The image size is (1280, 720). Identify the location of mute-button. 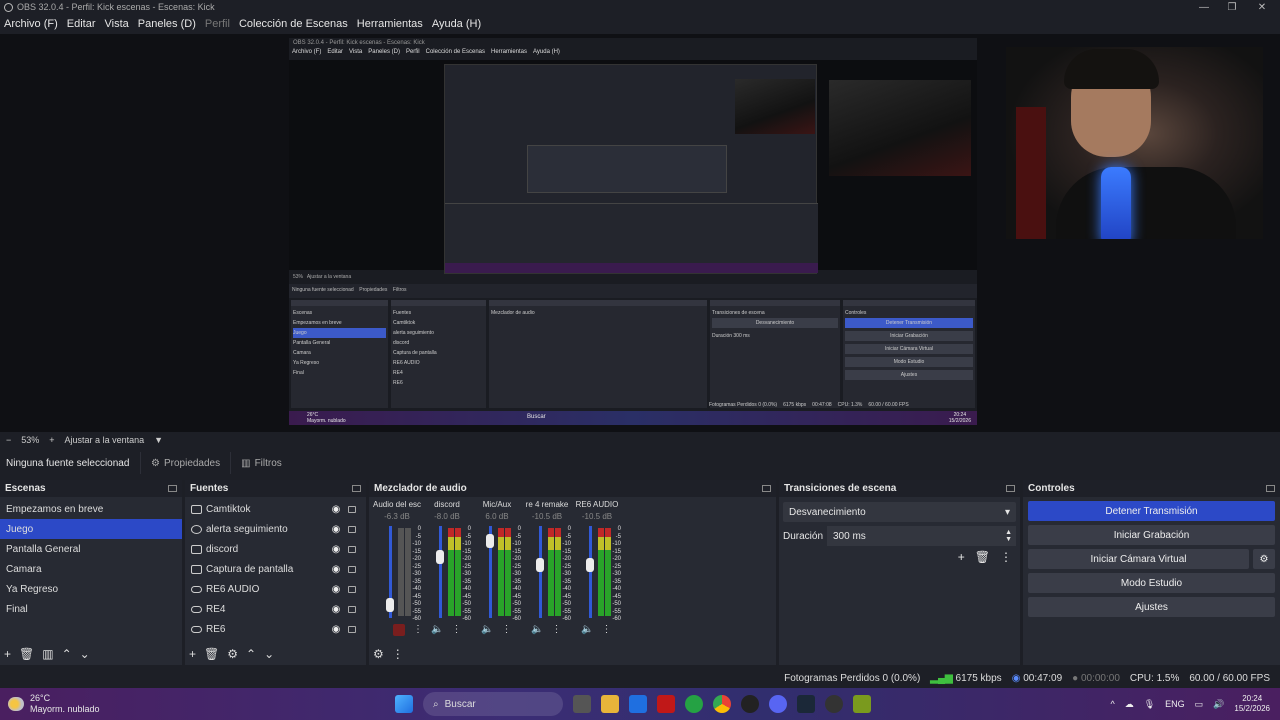
(399, 630).